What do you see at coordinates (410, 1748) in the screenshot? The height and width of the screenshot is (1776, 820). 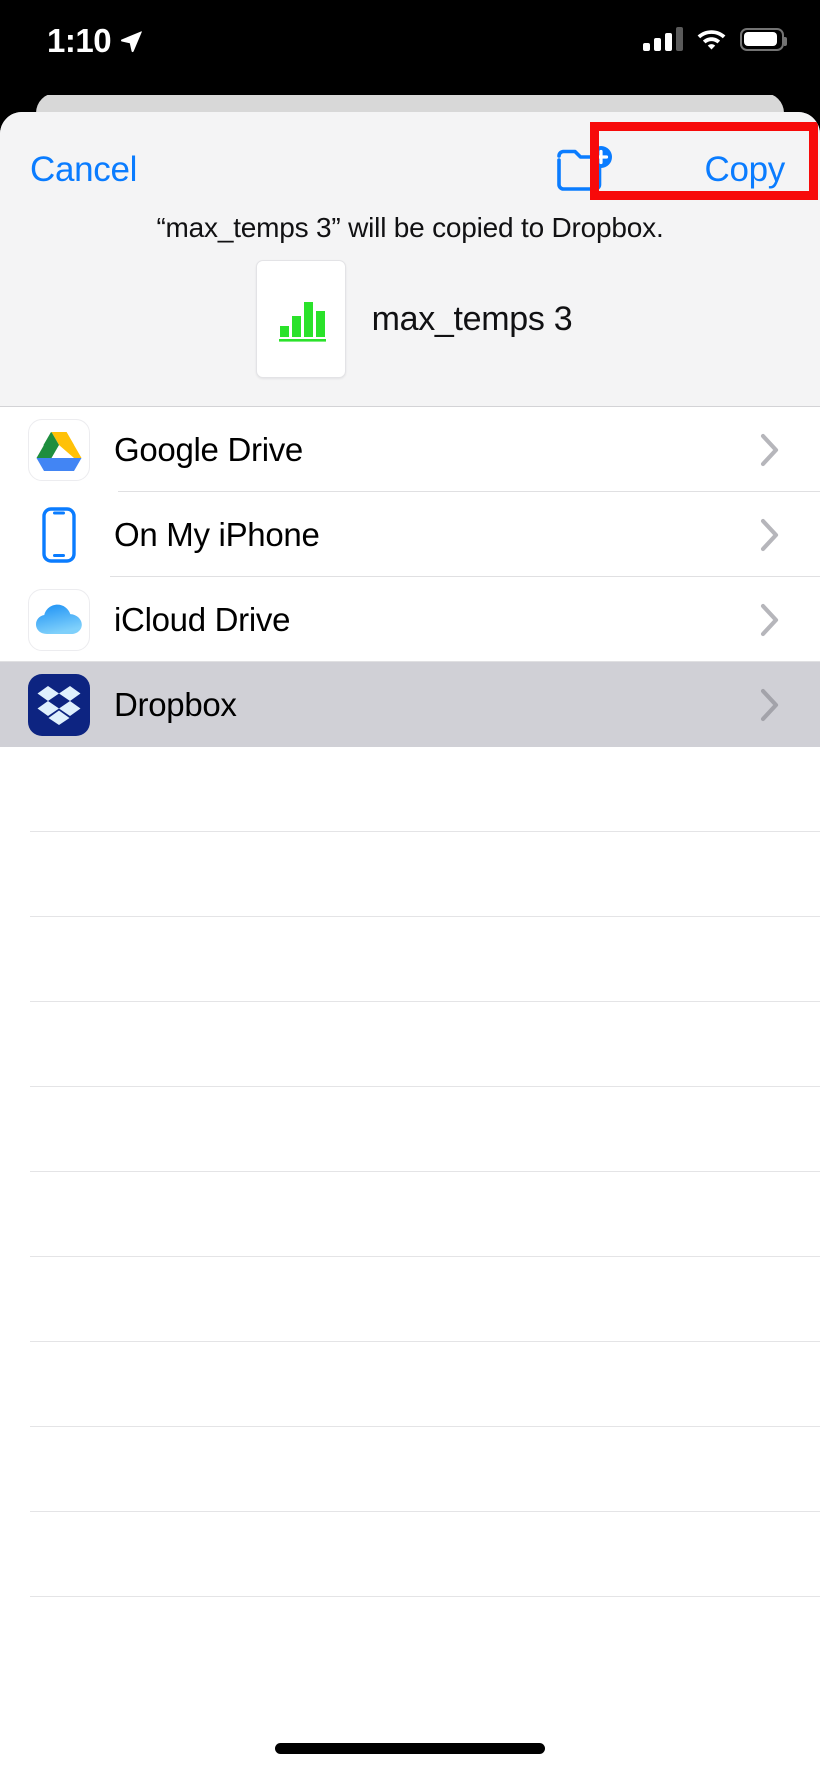 I see `home-indicator` at bounding box center [410, 1748].